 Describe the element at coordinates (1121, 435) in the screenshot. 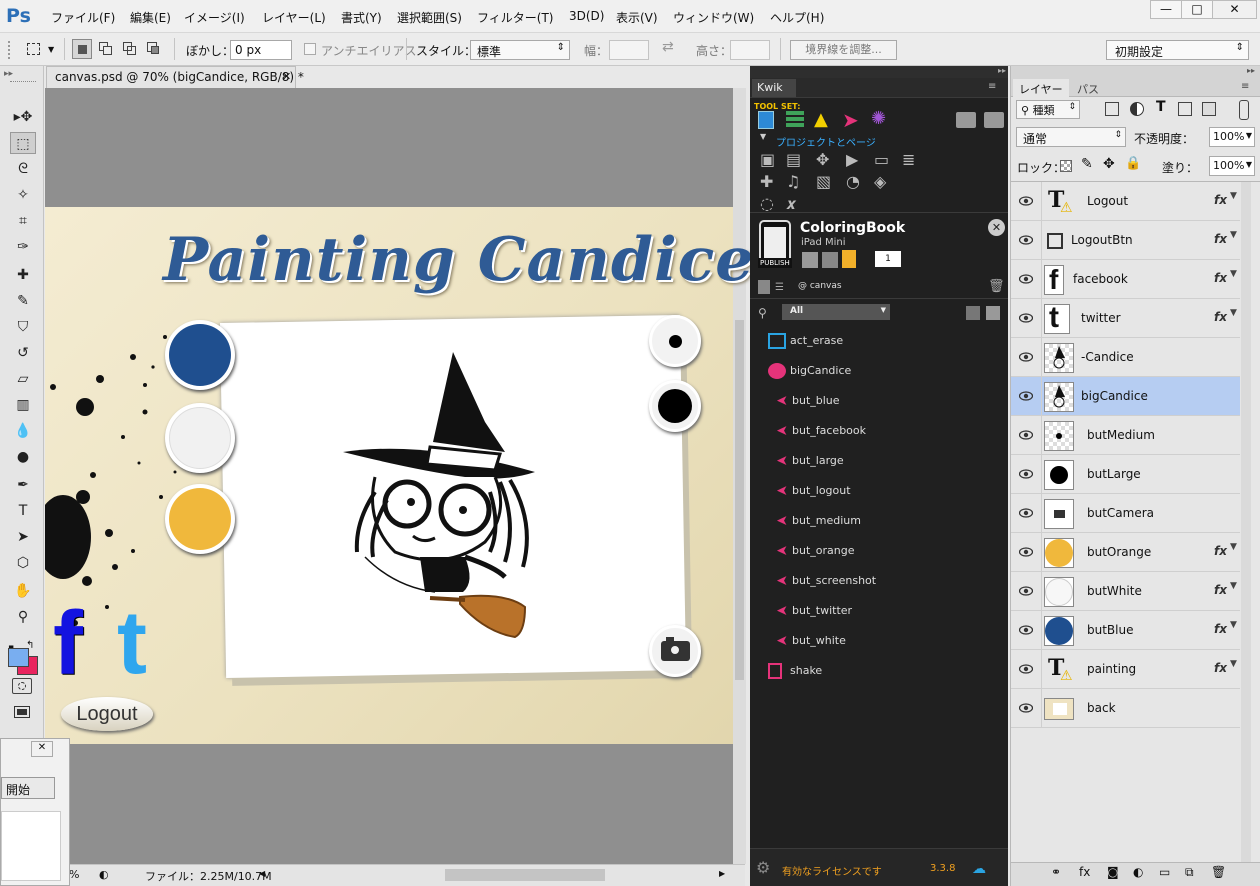

I see `layer-name: butMedium` at that location.